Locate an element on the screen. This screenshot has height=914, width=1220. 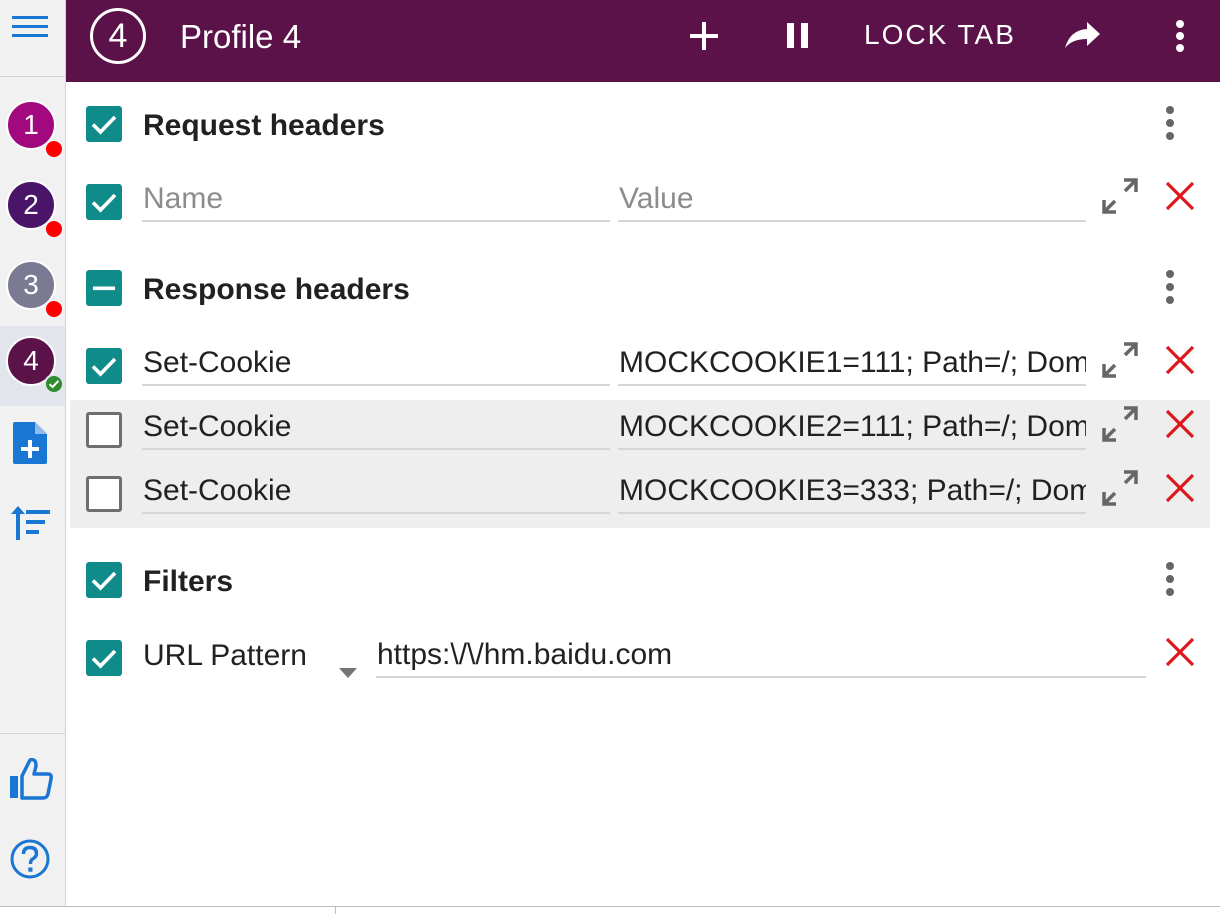
thumbs-up-icon is located at coordinates (30, 778).